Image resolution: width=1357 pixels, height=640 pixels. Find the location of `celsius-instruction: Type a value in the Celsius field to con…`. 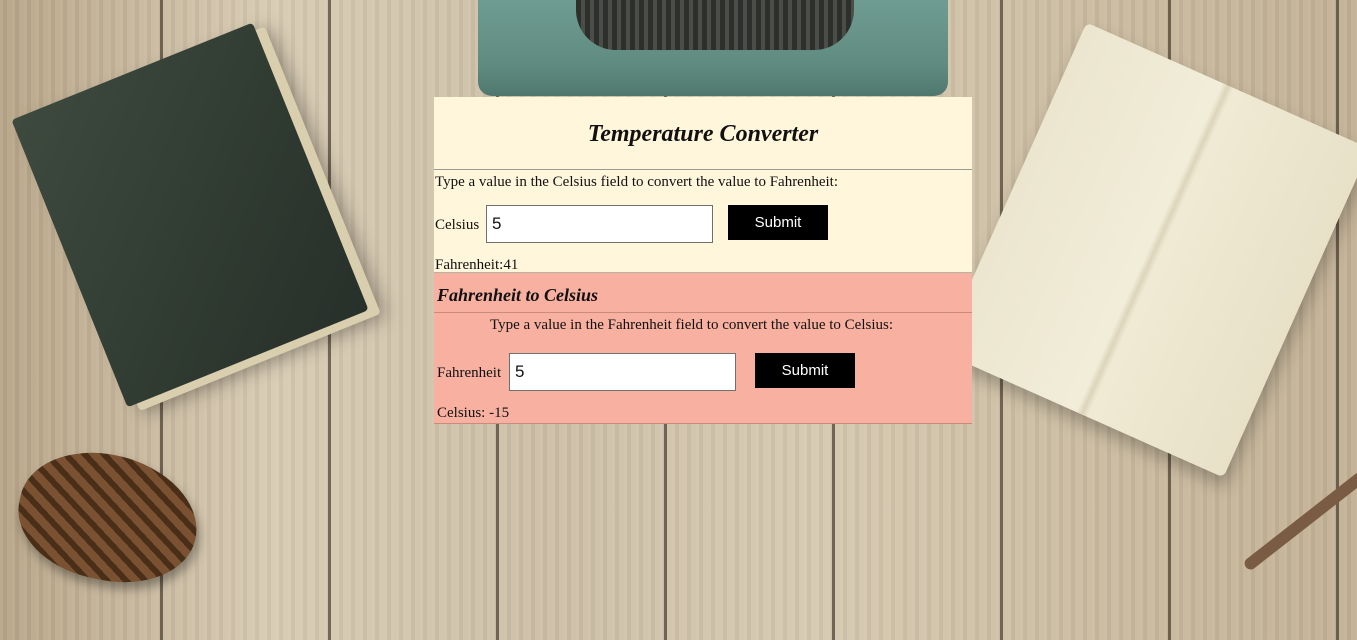

celsius-instruction: Type a value in the Celsius field to con… is located at coordinates (637, 182).